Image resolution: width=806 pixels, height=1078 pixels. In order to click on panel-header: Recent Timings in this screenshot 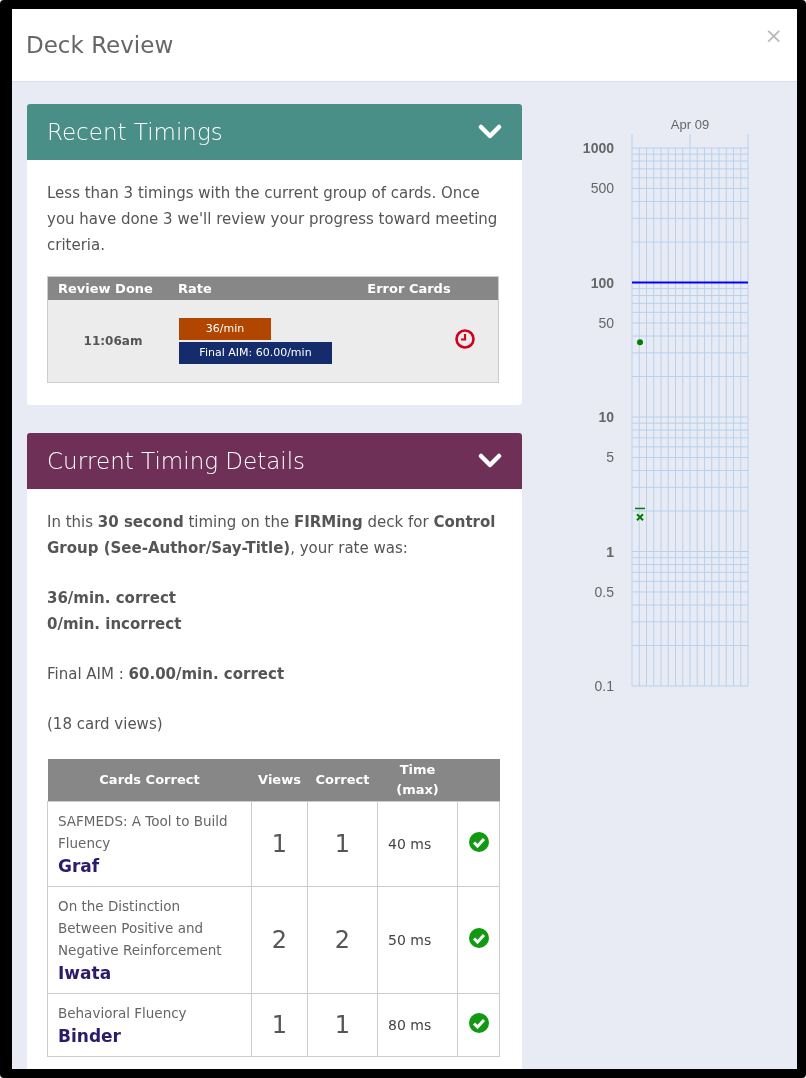, I will do `click(274, 132)`.